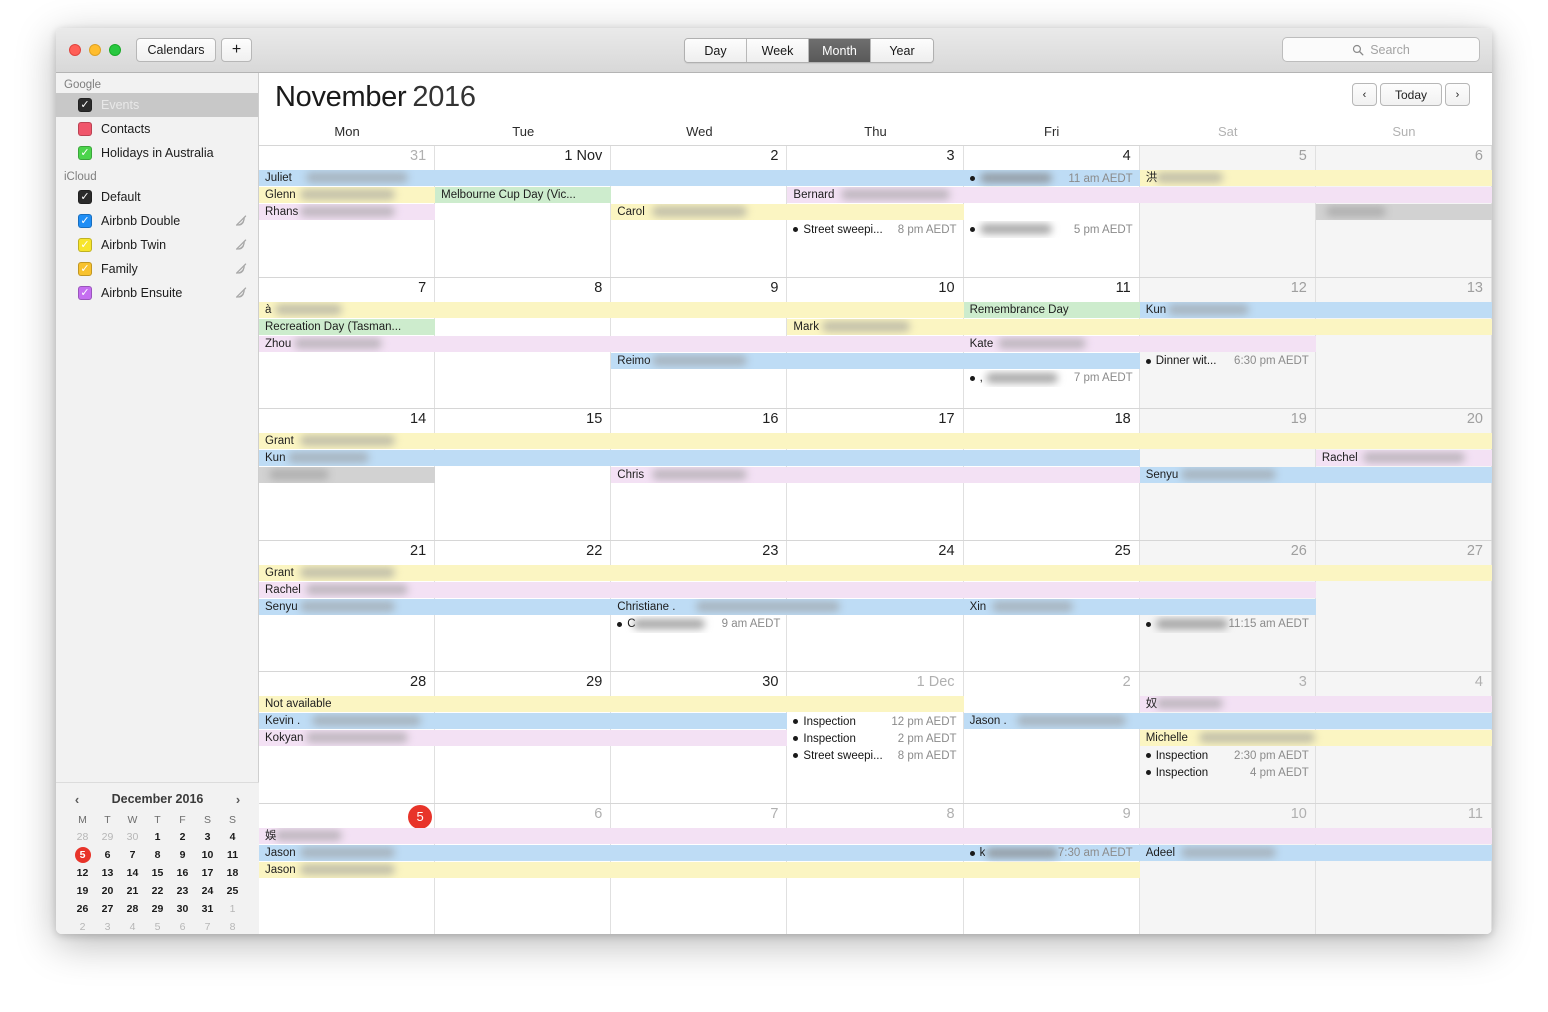  I want to click on day-cell: 10, so click(1227, 868).